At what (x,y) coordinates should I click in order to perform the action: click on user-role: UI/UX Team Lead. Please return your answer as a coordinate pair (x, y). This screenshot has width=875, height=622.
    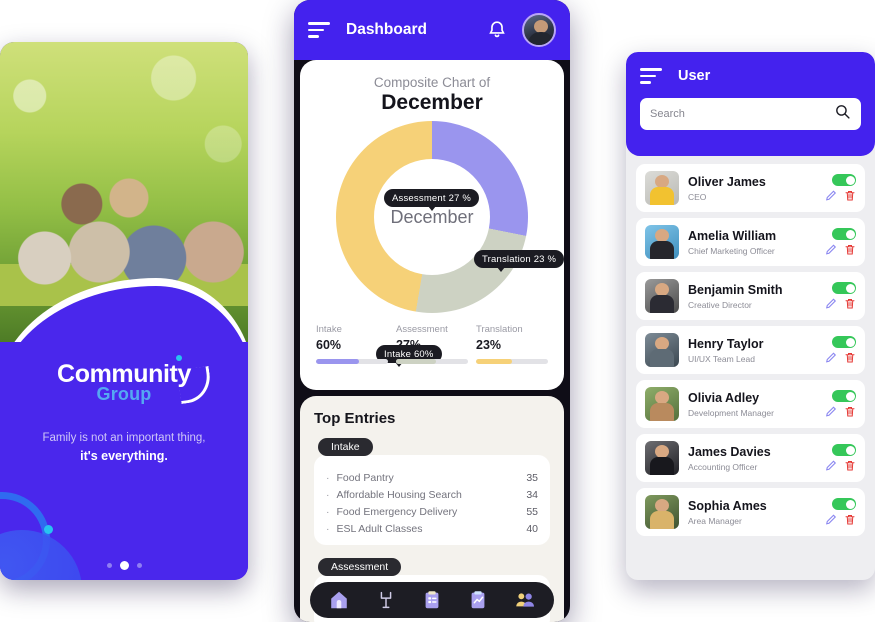
    Looking at the image, I should click on (721, 358).